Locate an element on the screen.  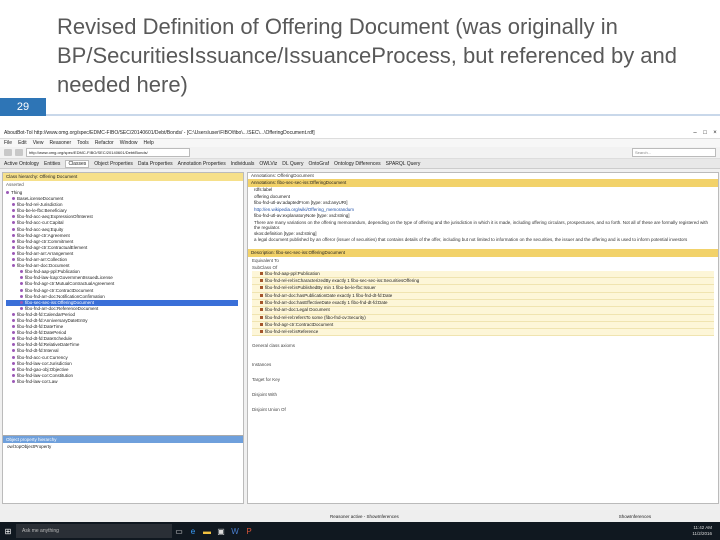
tree-item-label: fibo-be-le-fbc:Beneficiary is located at coordinates (42, 211).